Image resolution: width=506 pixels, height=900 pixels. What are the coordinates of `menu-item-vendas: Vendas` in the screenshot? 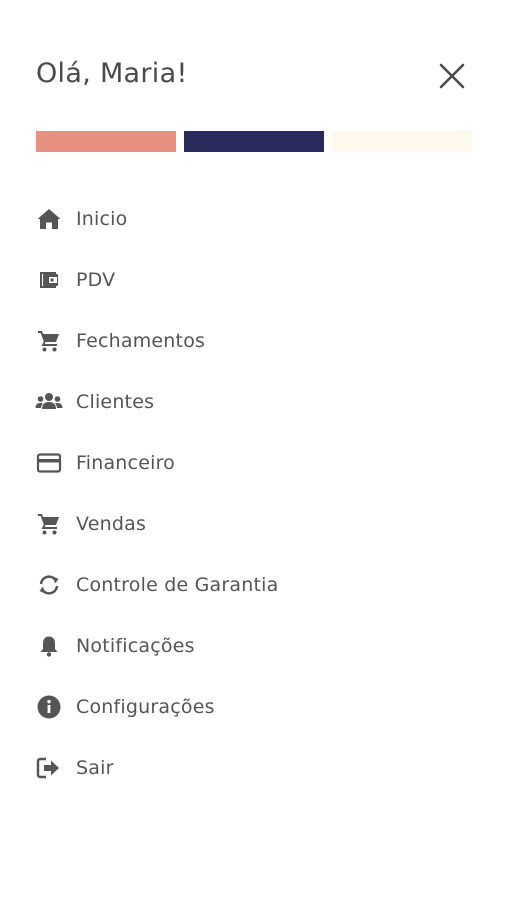 It's located at (254, 523).